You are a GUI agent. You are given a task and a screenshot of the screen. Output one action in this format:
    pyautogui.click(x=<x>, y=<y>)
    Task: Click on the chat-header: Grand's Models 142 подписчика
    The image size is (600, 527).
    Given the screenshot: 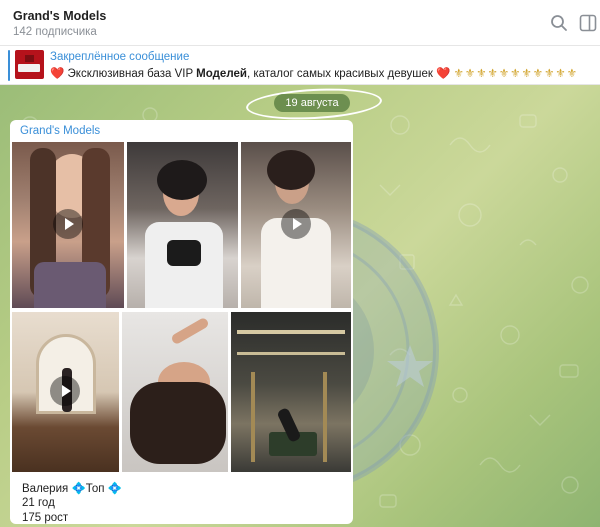 What is the action you would take?
    pyautogui.click(x=300, y=23)
    